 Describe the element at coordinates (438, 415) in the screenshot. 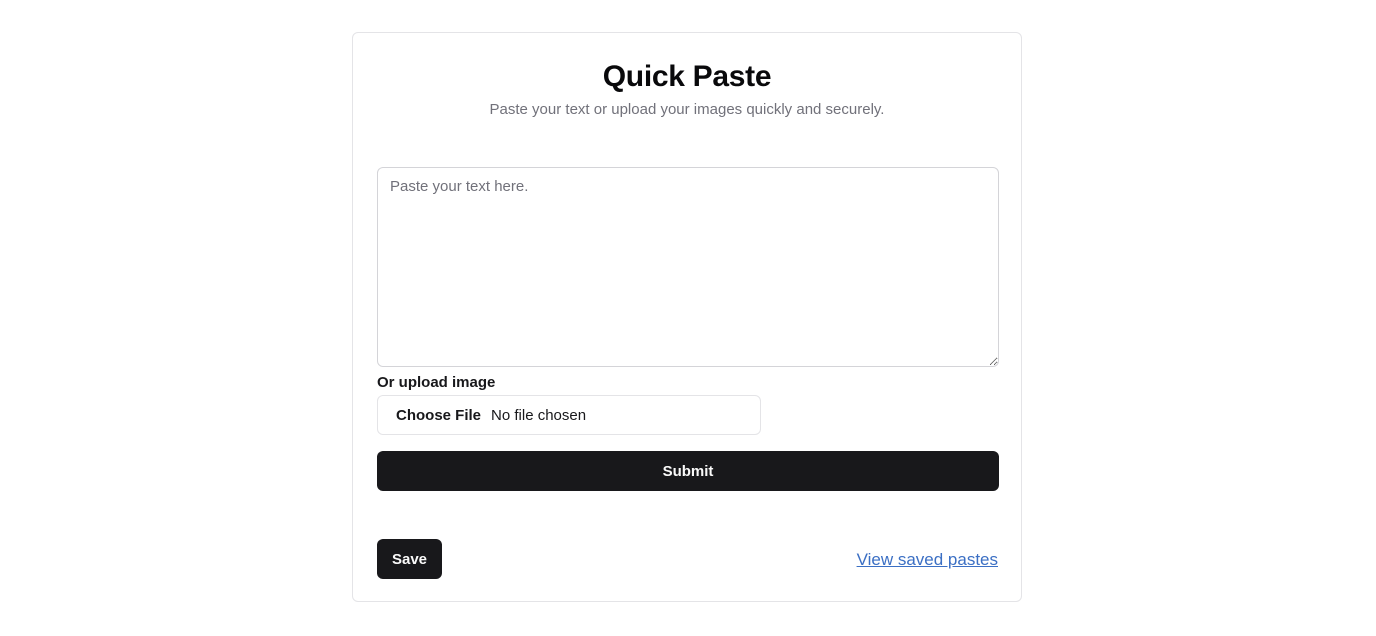

I see `choose-file-button: Choose File` at that location.